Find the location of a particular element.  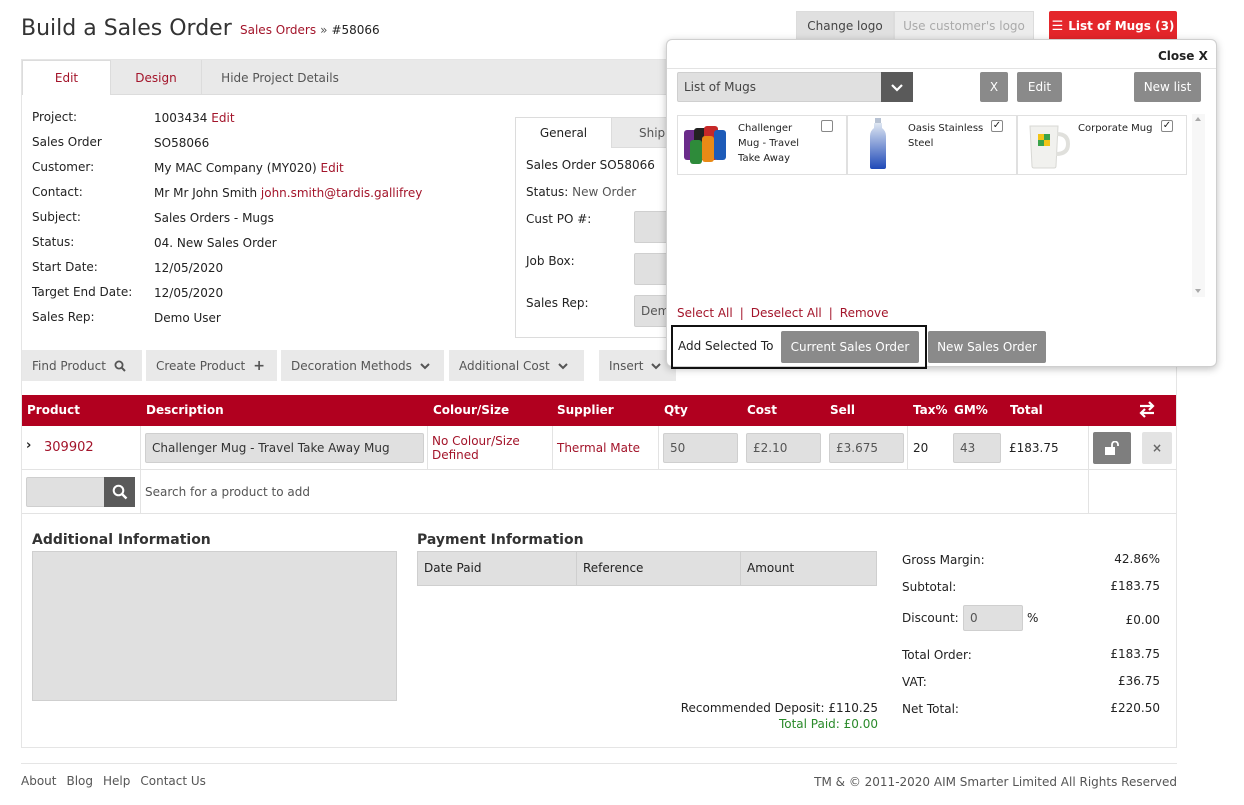

insert-dropdown: Insert is located at coordinates (637, 365).